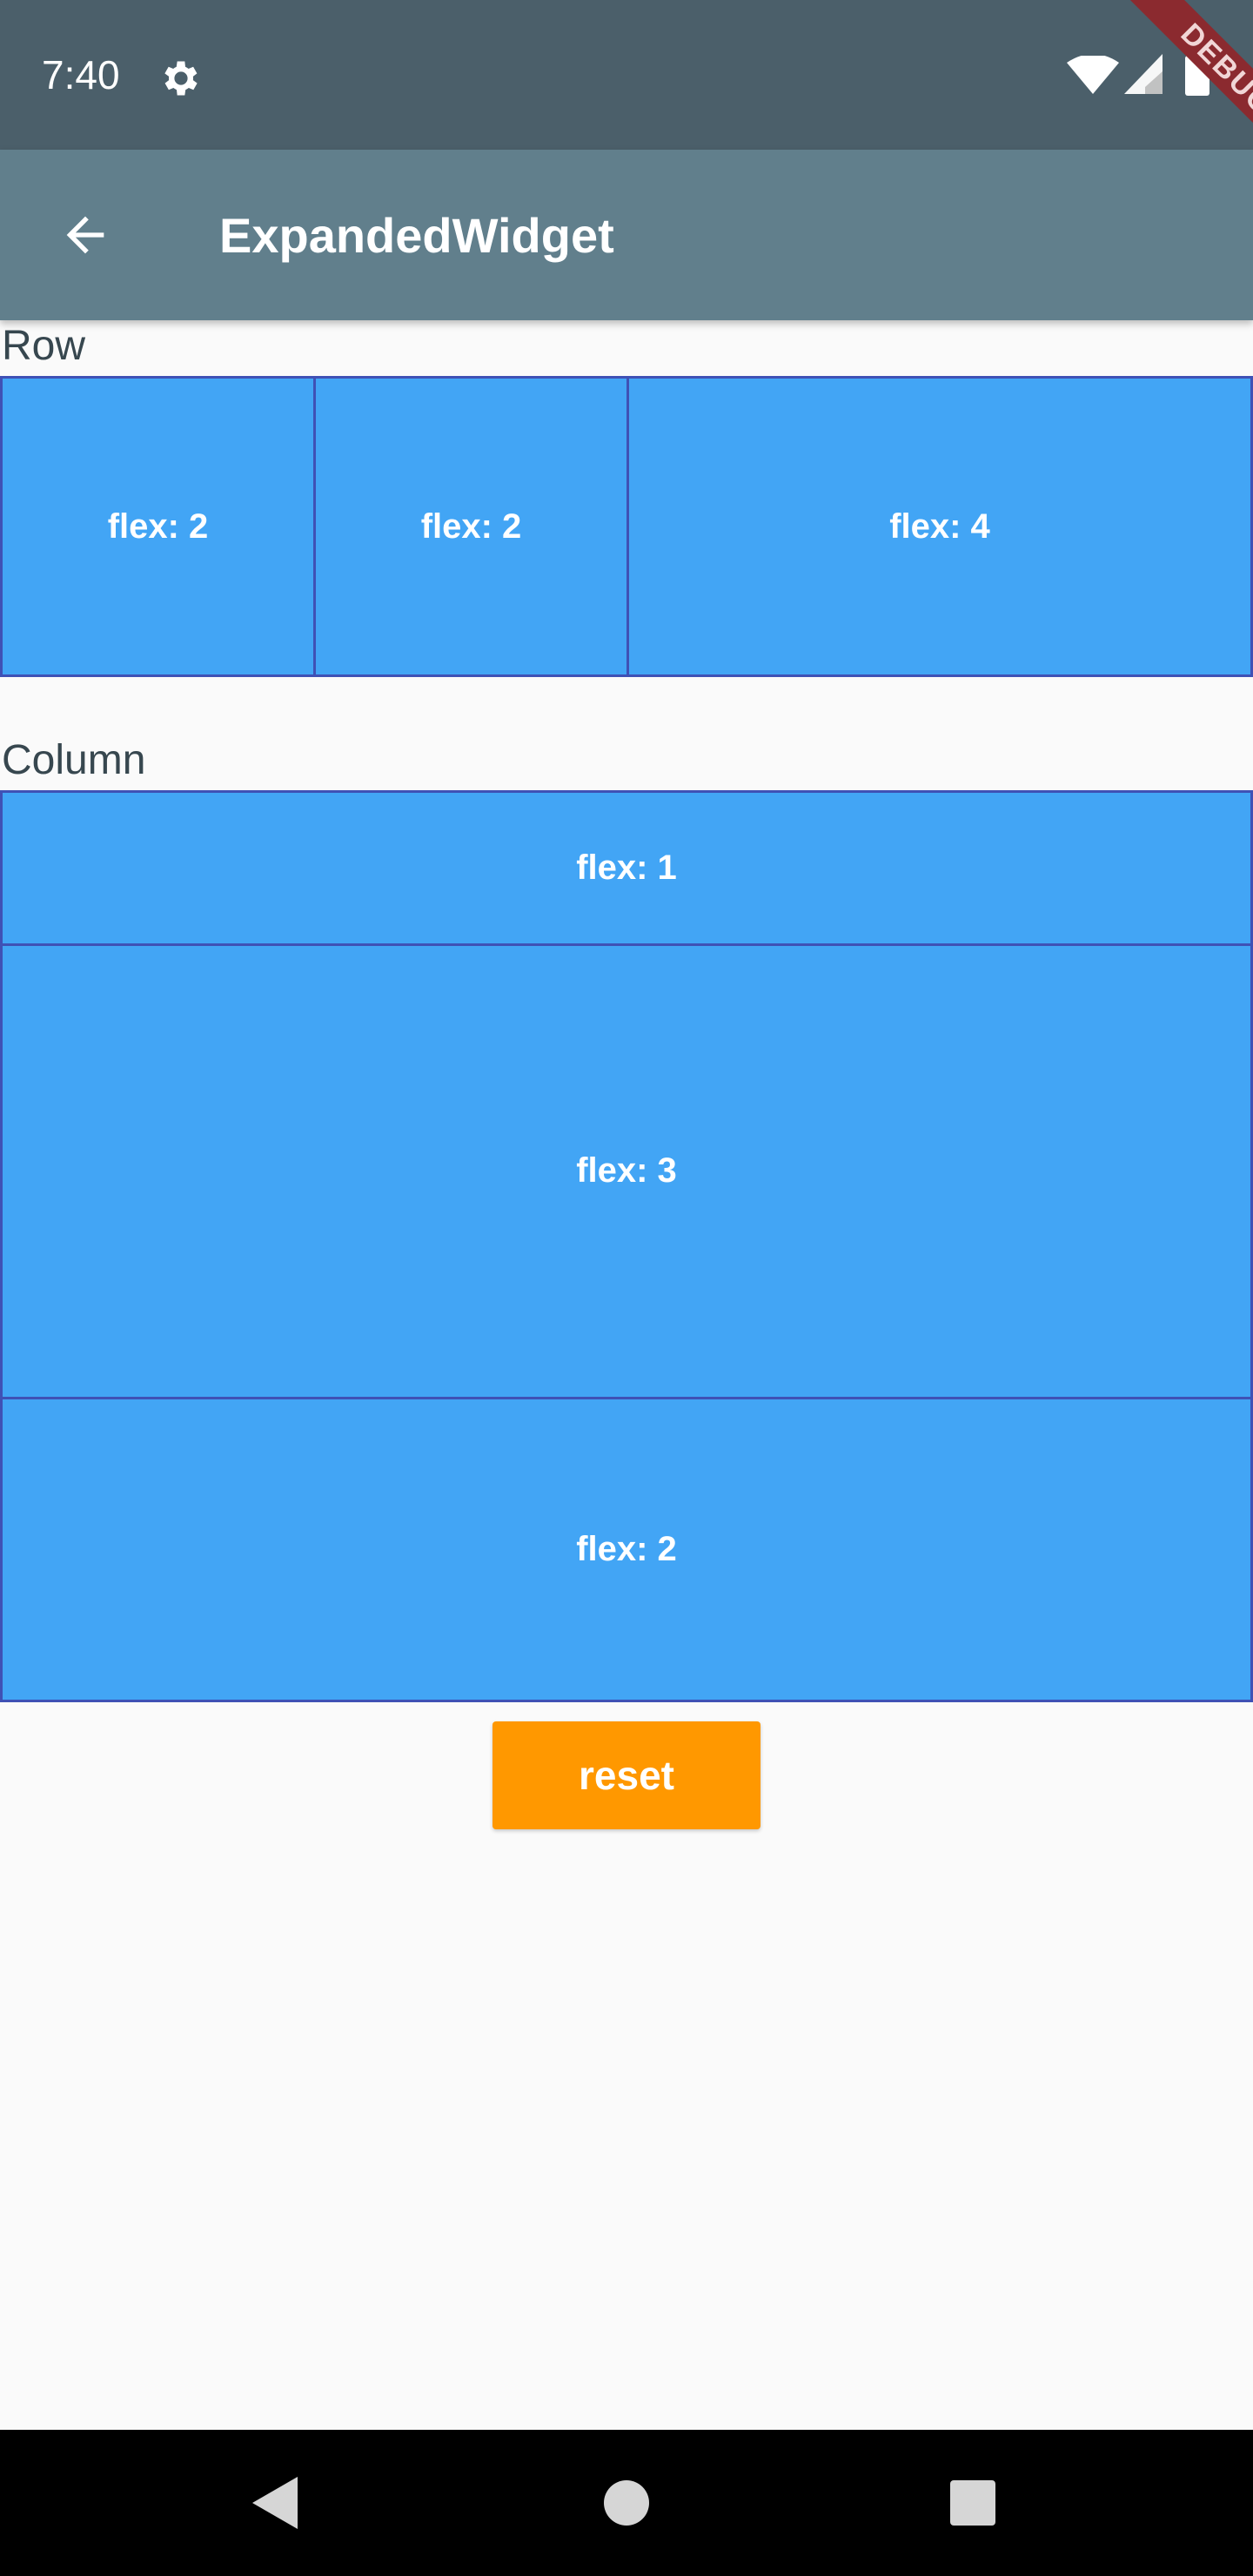 The image size is (1253, 2576). I want to click on status-time: 7:40, so click(81, 74).